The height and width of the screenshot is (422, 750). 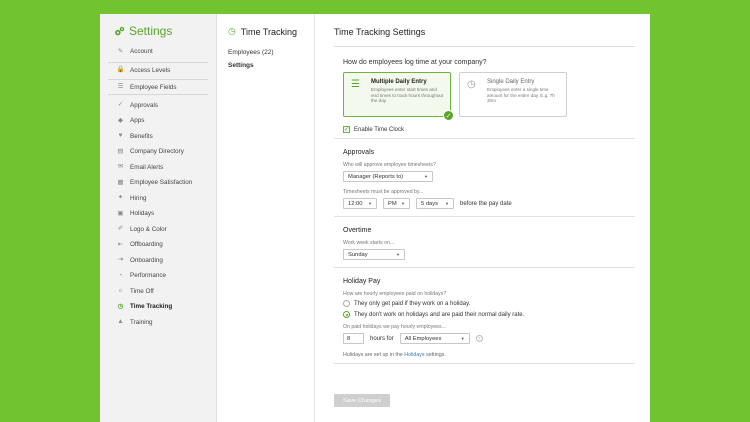 I want to click on option-title: Single Daily Entry, so click(x=511, y=82).